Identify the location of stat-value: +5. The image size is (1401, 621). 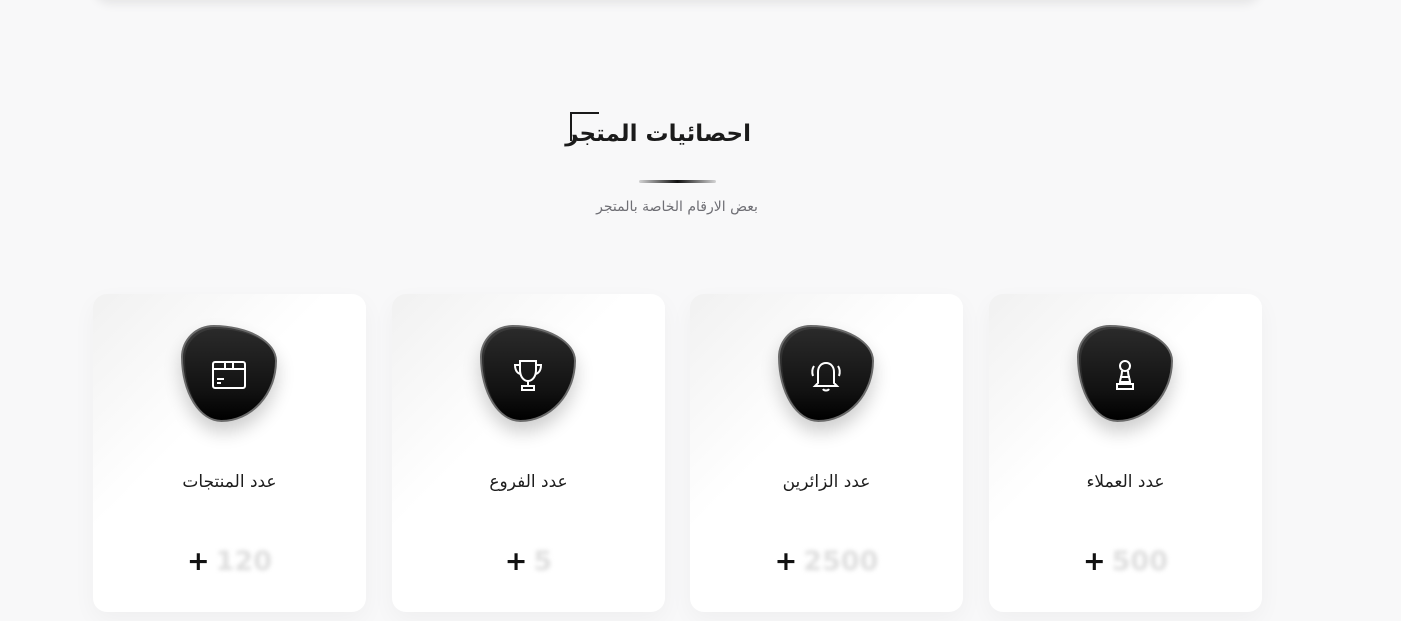
(528, 561).